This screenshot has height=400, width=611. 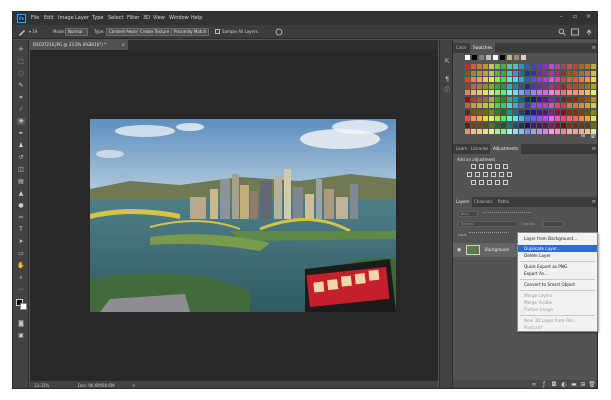 What do you see at coordinates (447, 79) in the screenshot?
I see `character-panel-icon: ¶` at bounding box center [447, 79].